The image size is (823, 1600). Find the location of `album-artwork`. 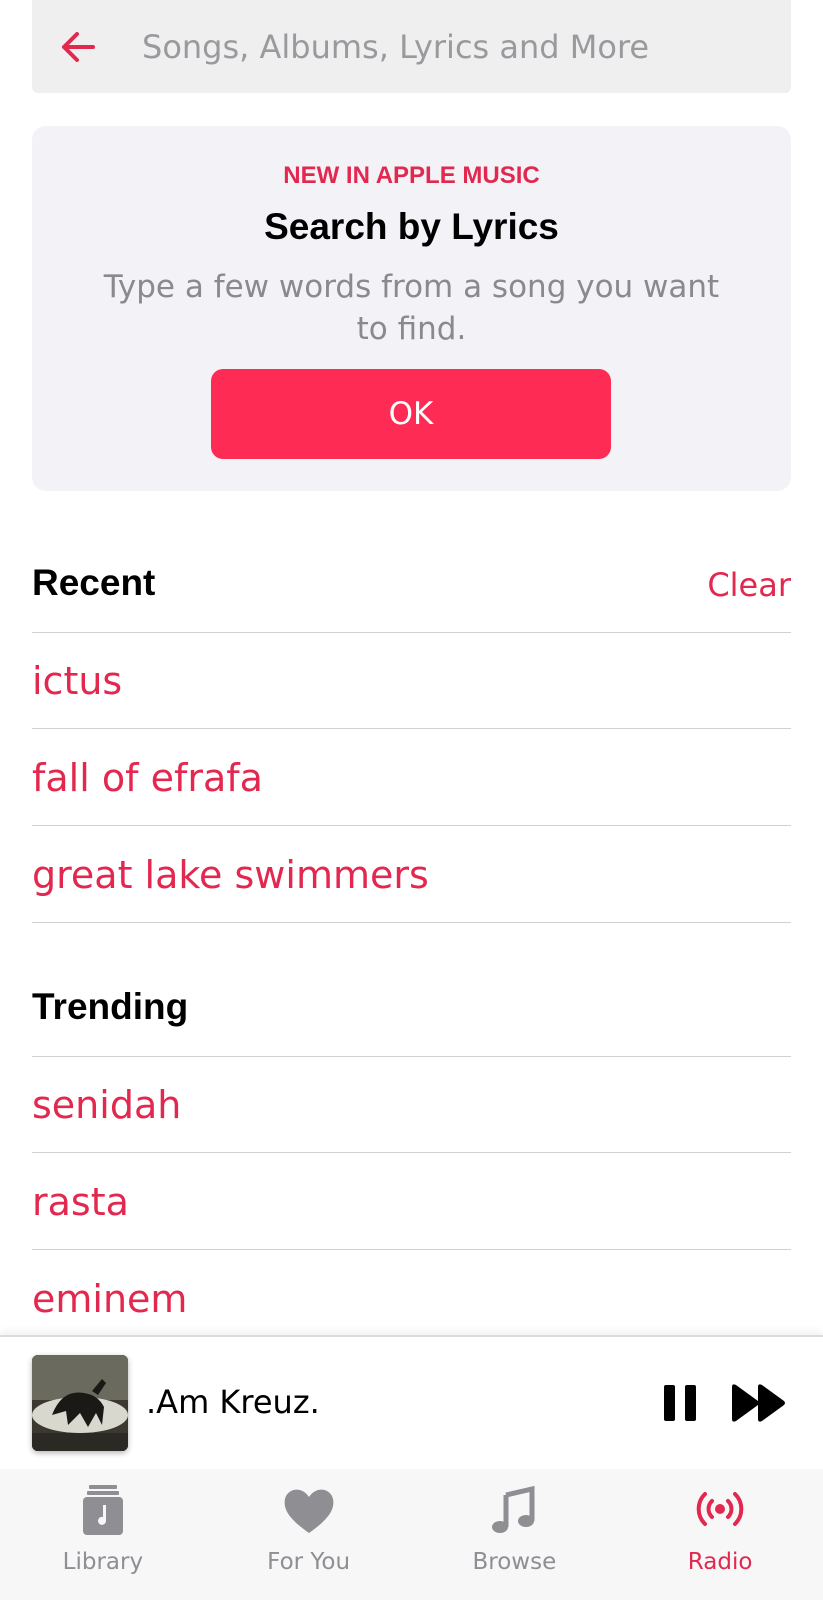

album-artwork is located at coordinates (80, 1403).